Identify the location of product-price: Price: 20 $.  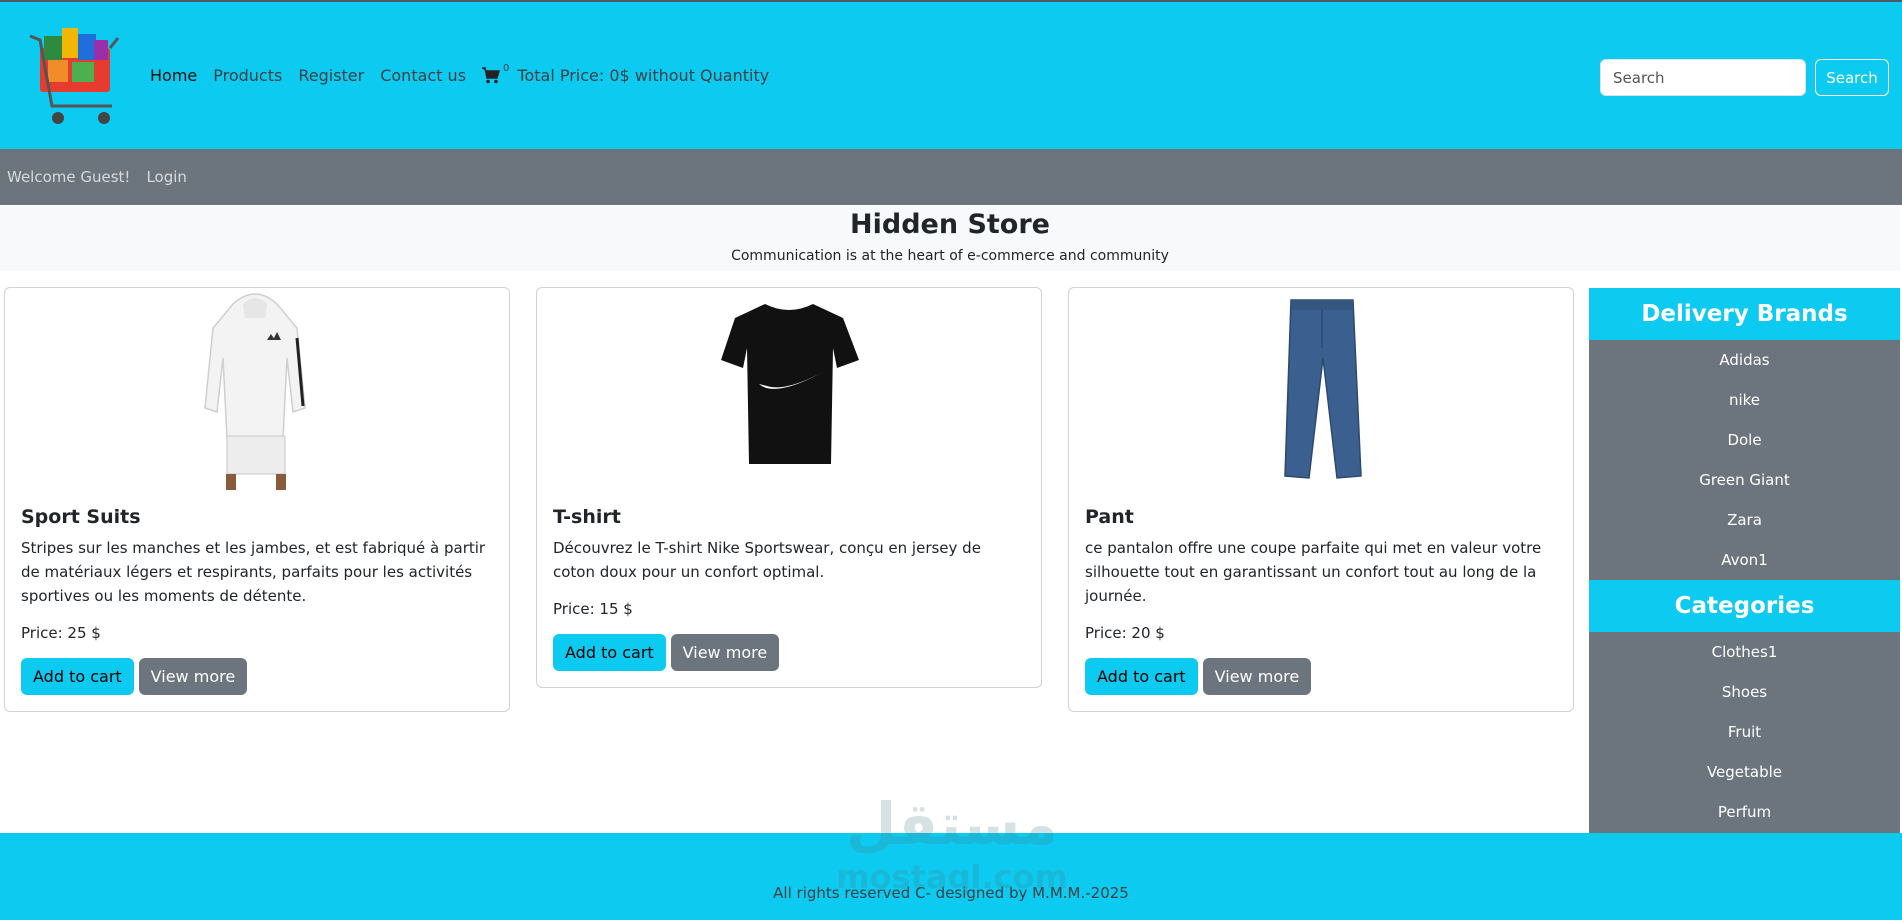
(1125, 633).